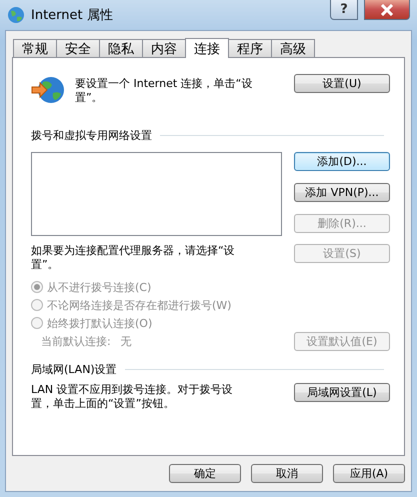 This screenshot has height=497, width=417. Describe the element at coordinates (342, 392) in the screenshot. I see `button: 局域网设置(L)` at that location.